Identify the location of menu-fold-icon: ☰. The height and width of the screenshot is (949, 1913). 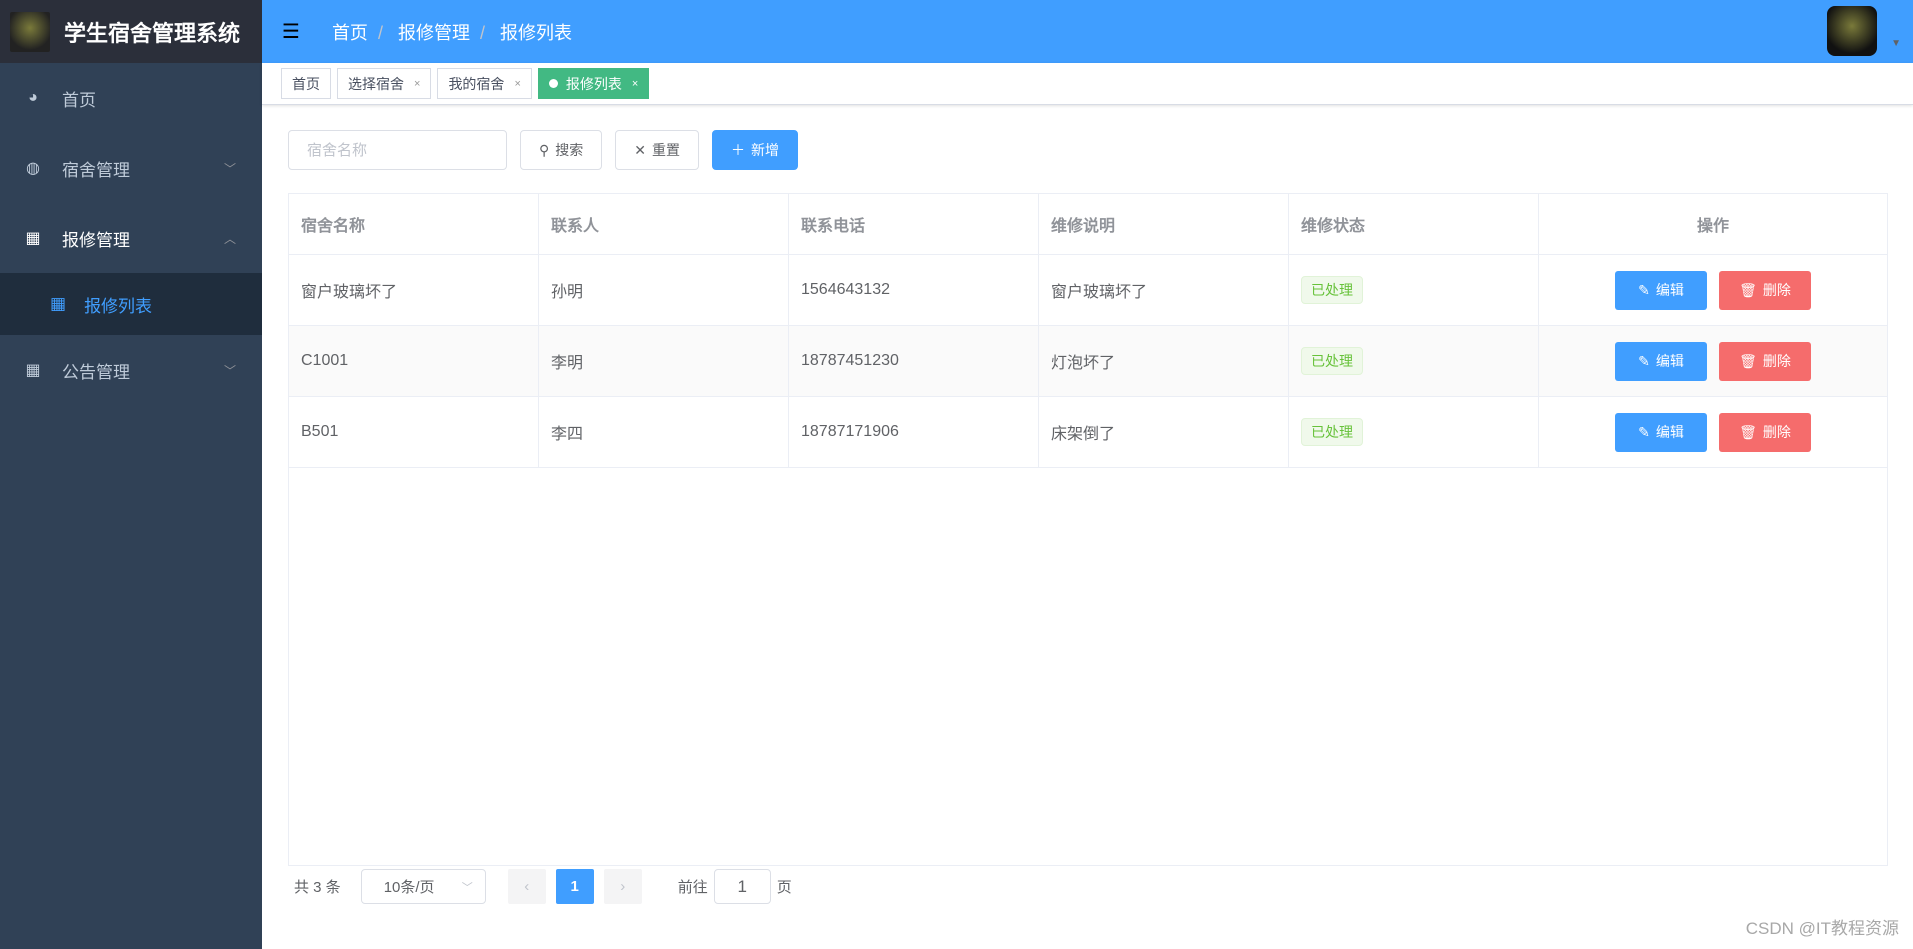
(291, 31).